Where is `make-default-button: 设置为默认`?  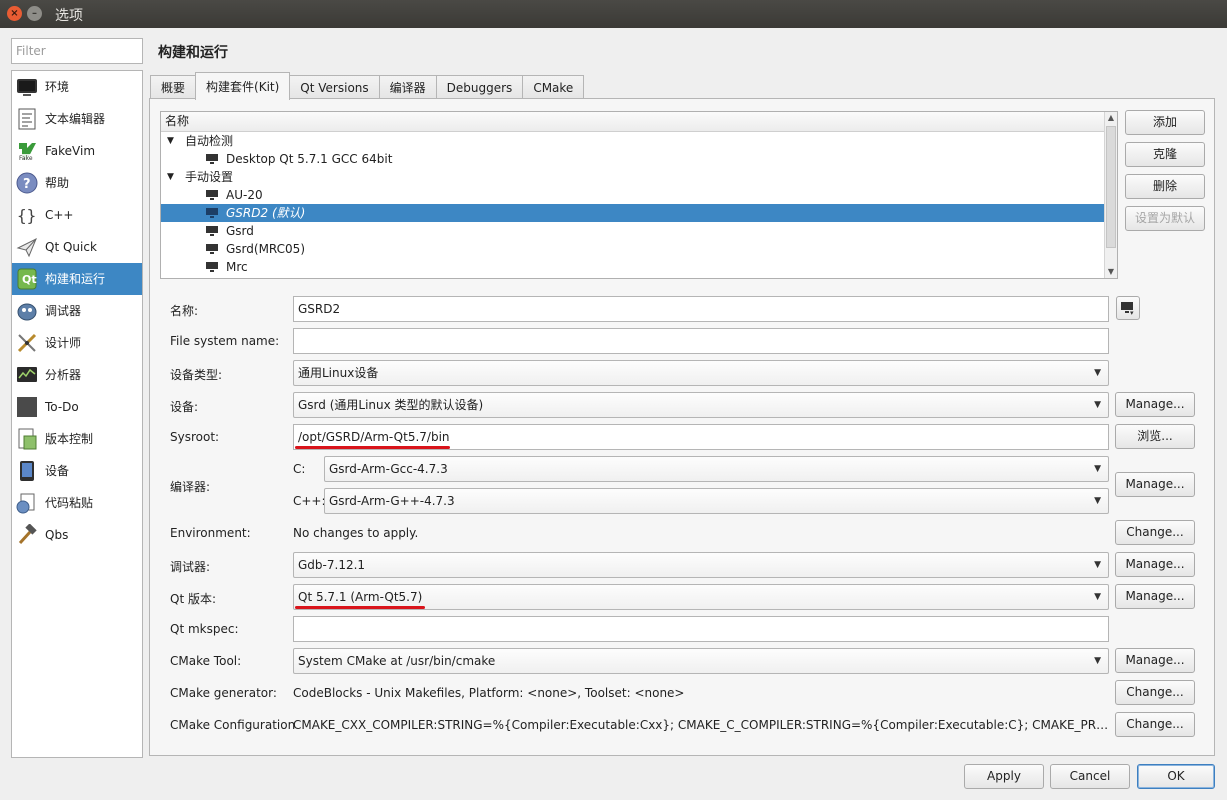 make-default-button: 设置为默认 is located at coordinates (1165, 218).